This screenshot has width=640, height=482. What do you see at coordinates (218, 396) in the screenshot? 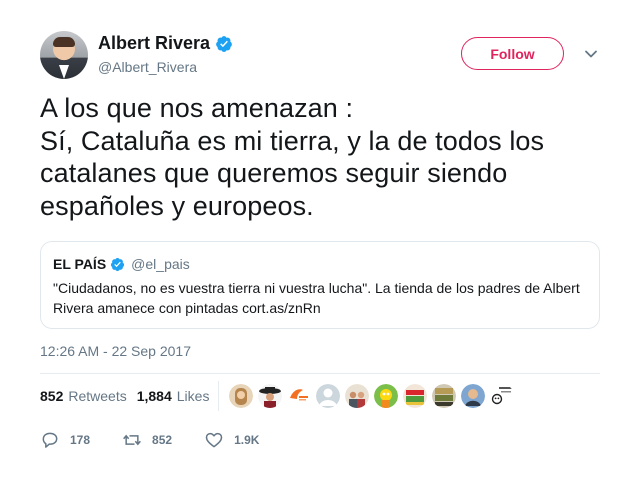
I see `stats-separator` at bounding box center [218, 396].